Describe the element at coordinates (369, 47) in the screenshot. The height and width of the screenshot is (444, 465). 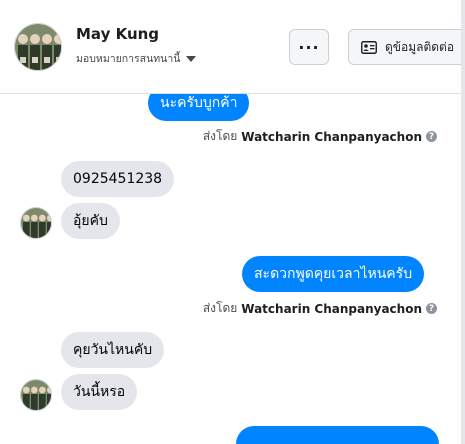
I see `contact-card-icon` at that location.